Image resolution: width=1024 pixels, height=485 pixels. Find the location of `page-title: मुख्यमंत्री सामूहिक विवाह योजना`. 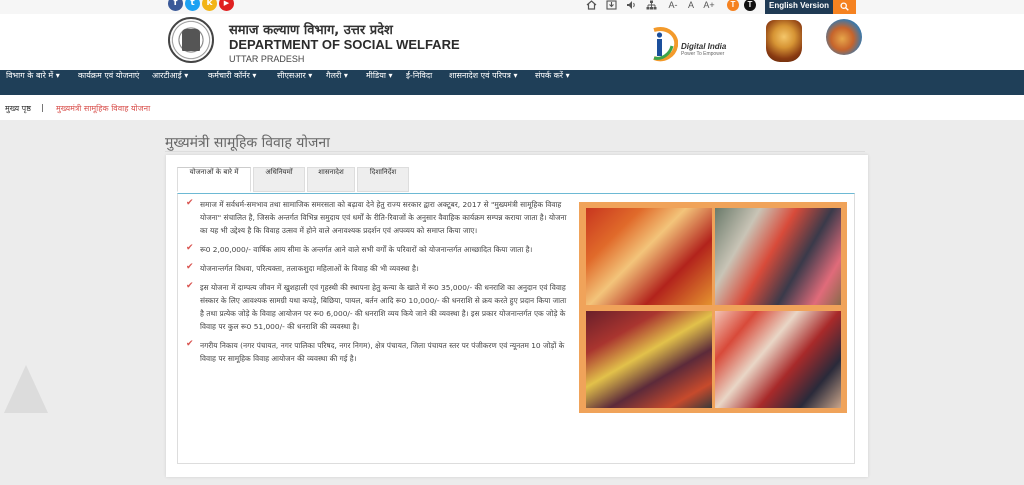

page-title: मुख्यमंत्री सामूहिक विवाह योजना is located at coordinates (247, 143).